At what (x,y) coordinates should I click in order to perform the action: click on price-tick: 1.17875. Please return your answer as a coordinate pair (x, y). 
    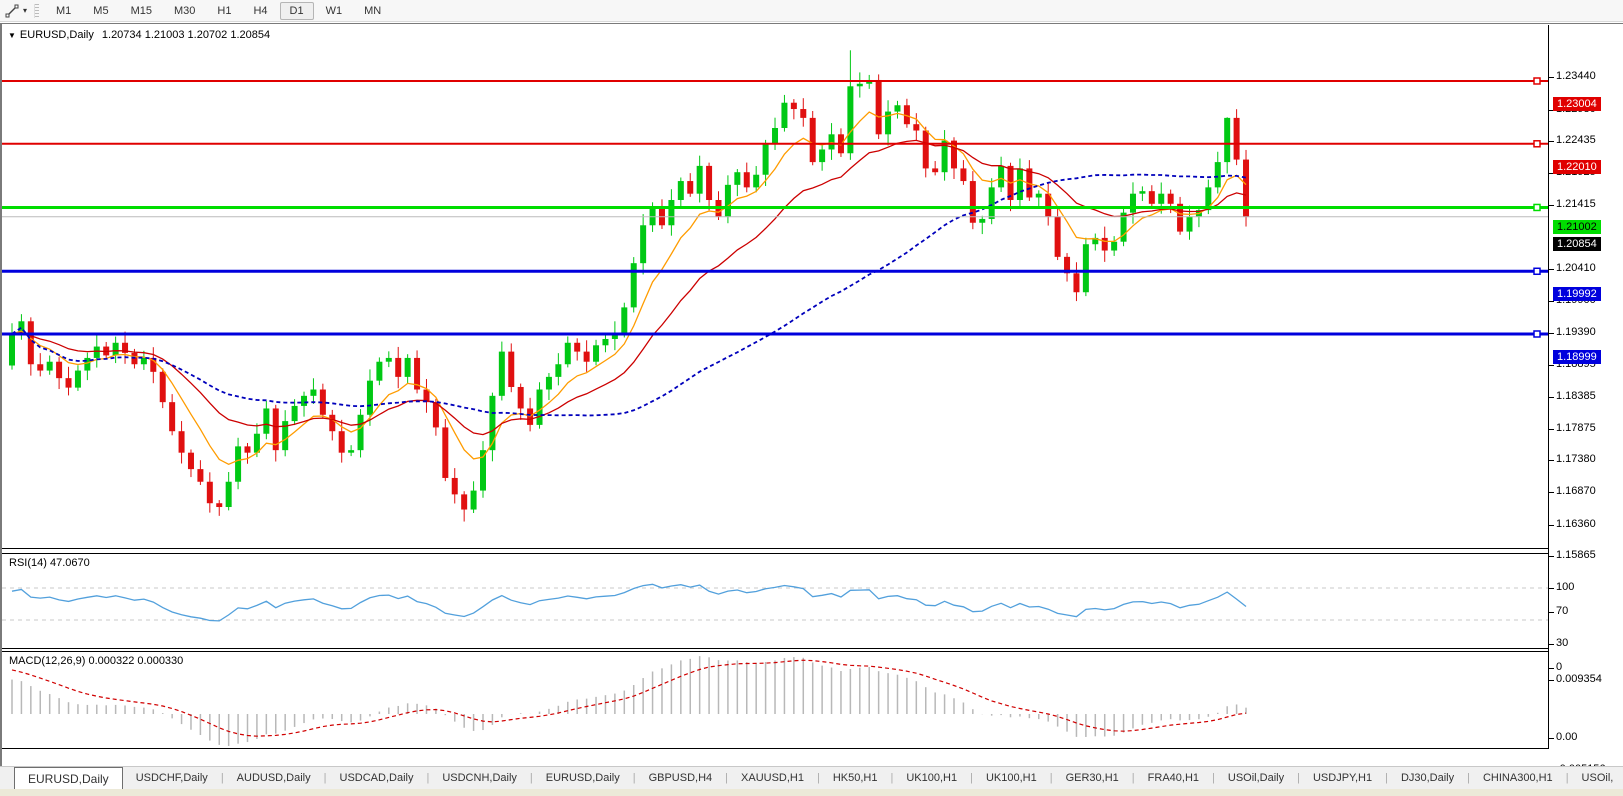
    Looking at the image, I should click on (1576, 427).